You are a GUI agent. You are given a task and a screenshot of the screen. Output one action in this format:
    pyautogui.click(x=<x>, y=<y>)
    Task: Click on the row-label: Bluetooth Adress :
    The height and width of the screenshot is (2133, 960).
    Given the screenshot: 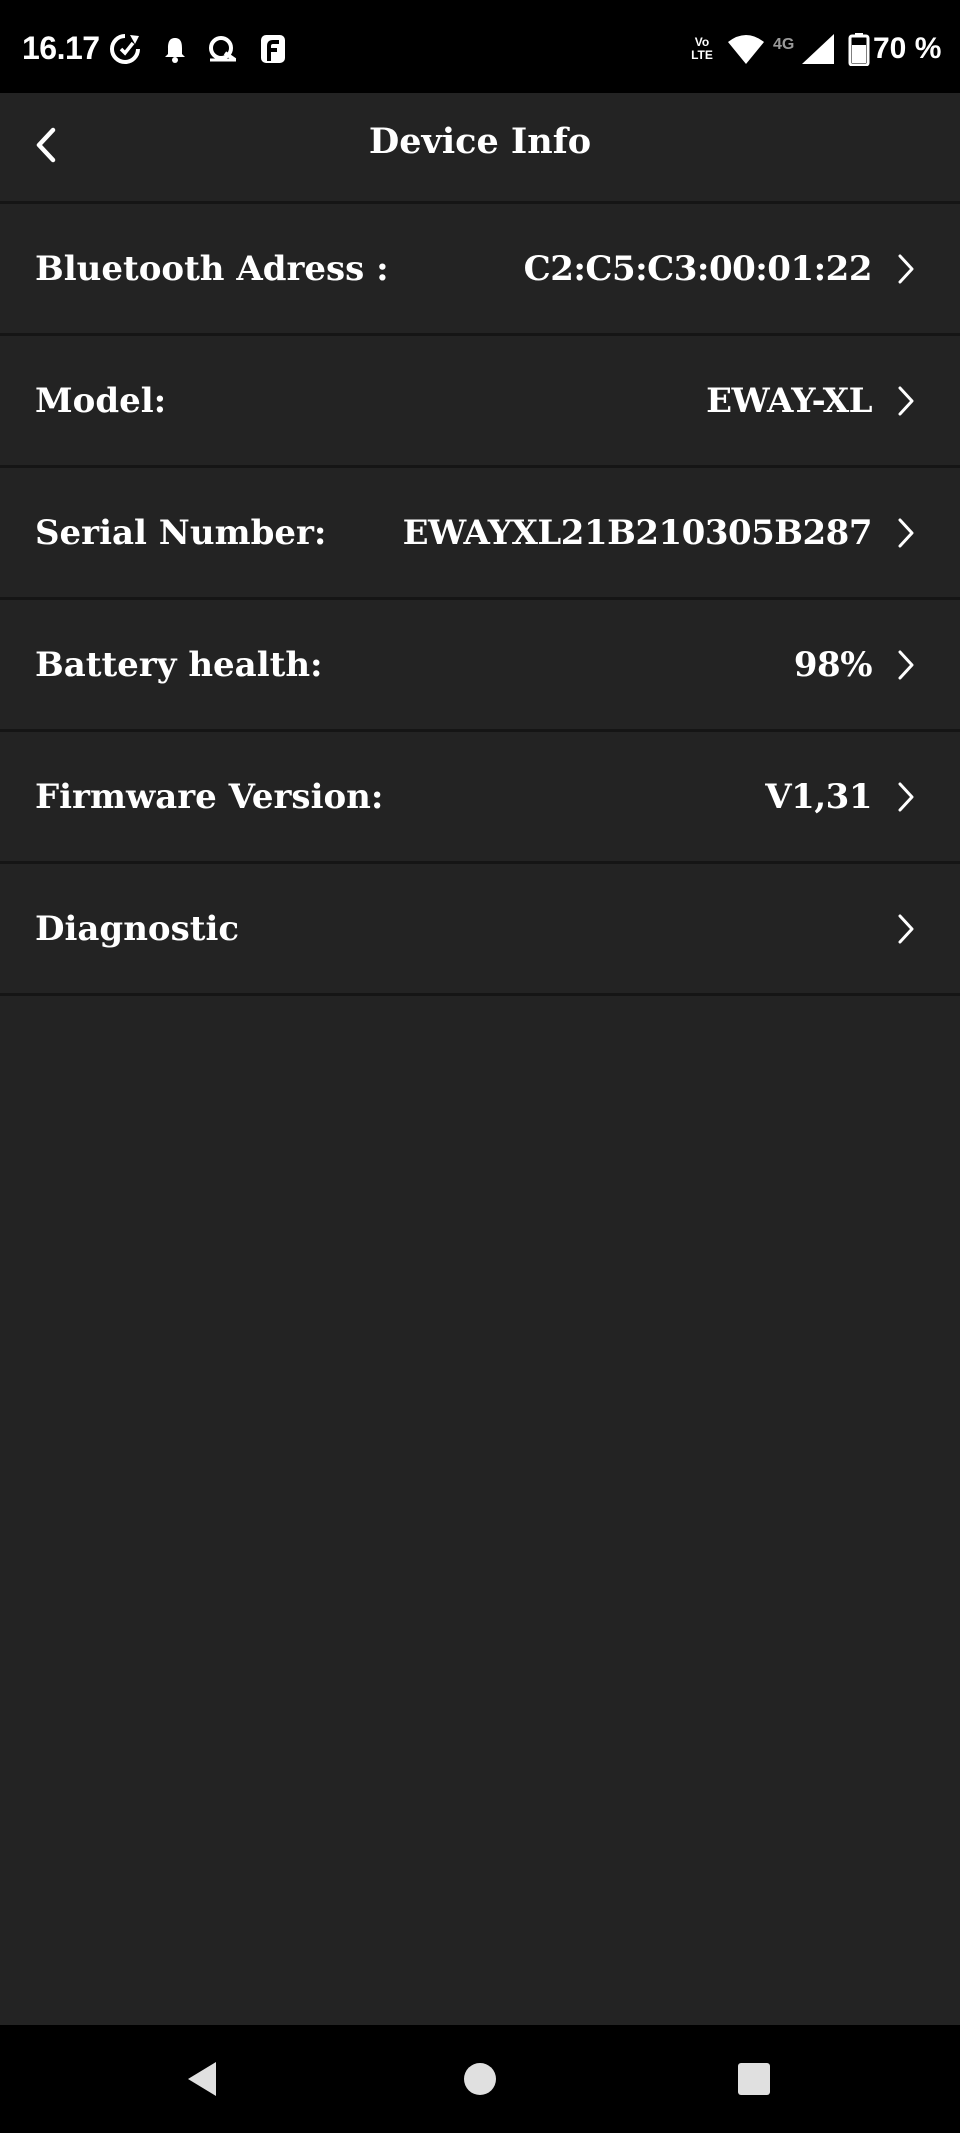 What is the action you would take?
    pyautogui.click(x=212, y=268)
    